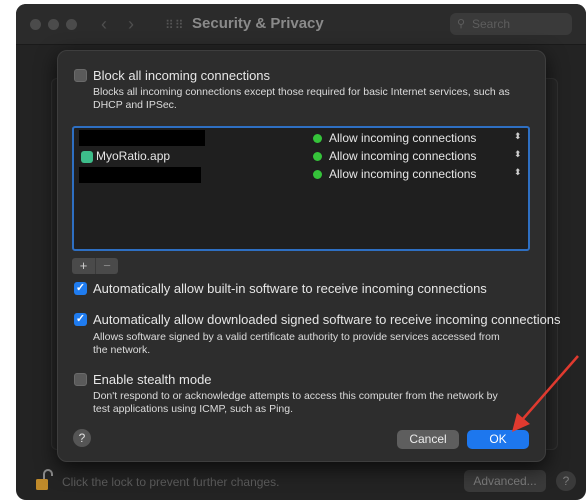 Image resolution: width=586 pixels, height=503 pixels. Describe the element at coordinates (133, 156) in the screenshot. I see `app-name: MyoRatio.app` at that location.